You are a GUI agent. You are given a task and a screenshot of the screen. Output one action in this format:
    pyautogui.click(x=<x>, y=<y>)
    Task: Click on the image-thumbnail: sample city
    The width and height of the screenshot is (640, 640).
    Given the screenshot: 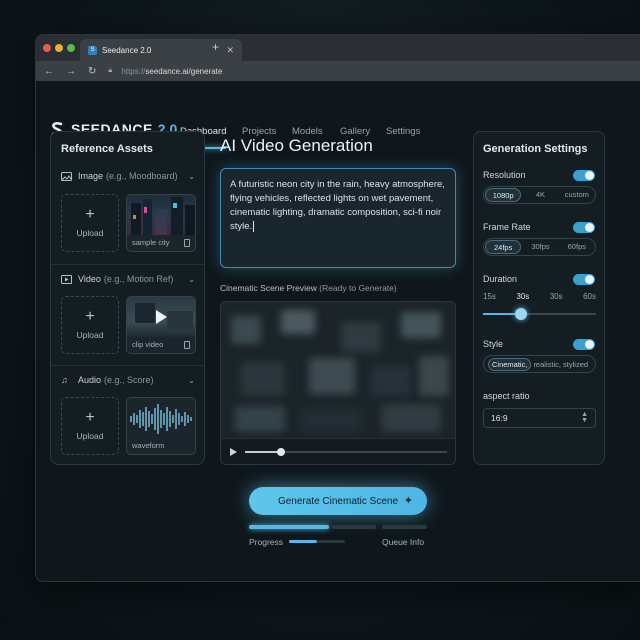 What is the action you would take?
    pyautogui.click(x=161, y=223)
    